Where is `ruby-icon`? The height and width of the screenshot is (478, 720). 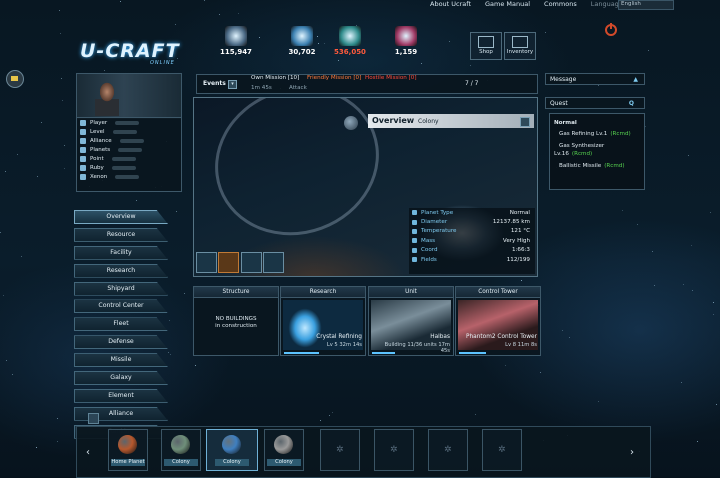 ruby-icon is located at coordinates (406, 36).